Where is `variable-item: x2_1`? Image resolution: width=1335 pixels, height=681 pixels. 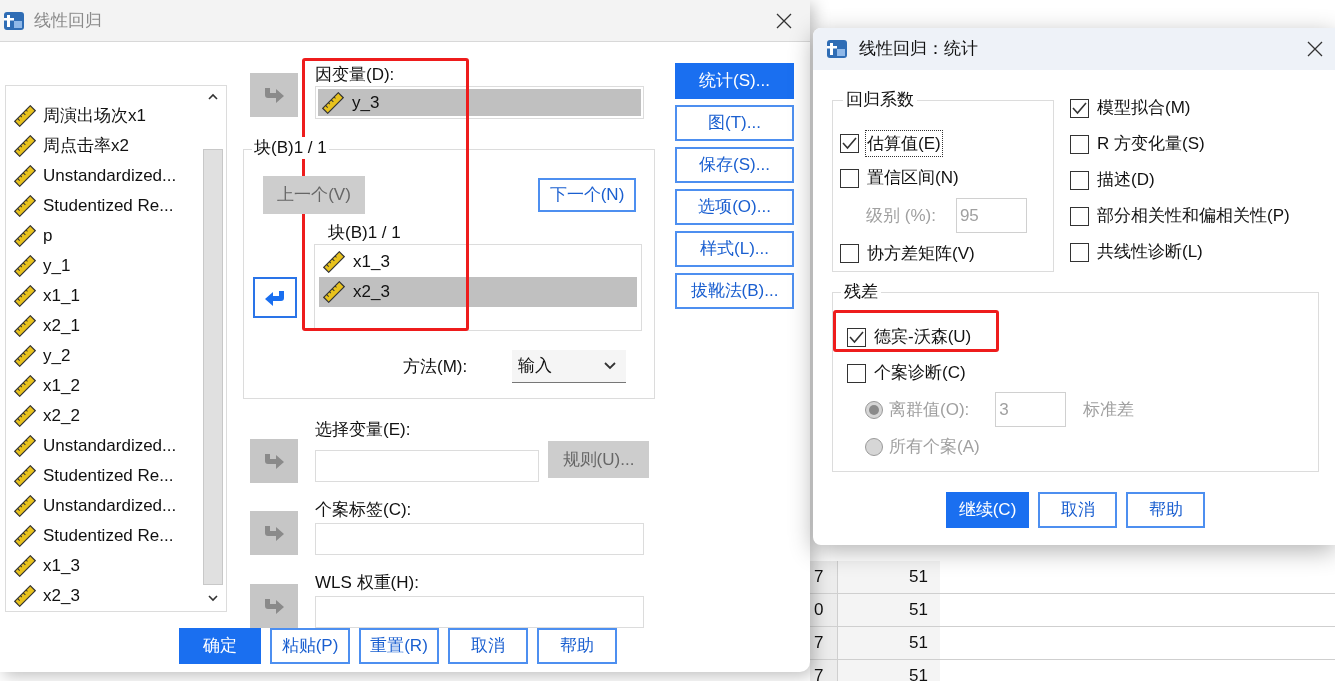
variable-item: x2_1 is located at coordinates (108, 326).